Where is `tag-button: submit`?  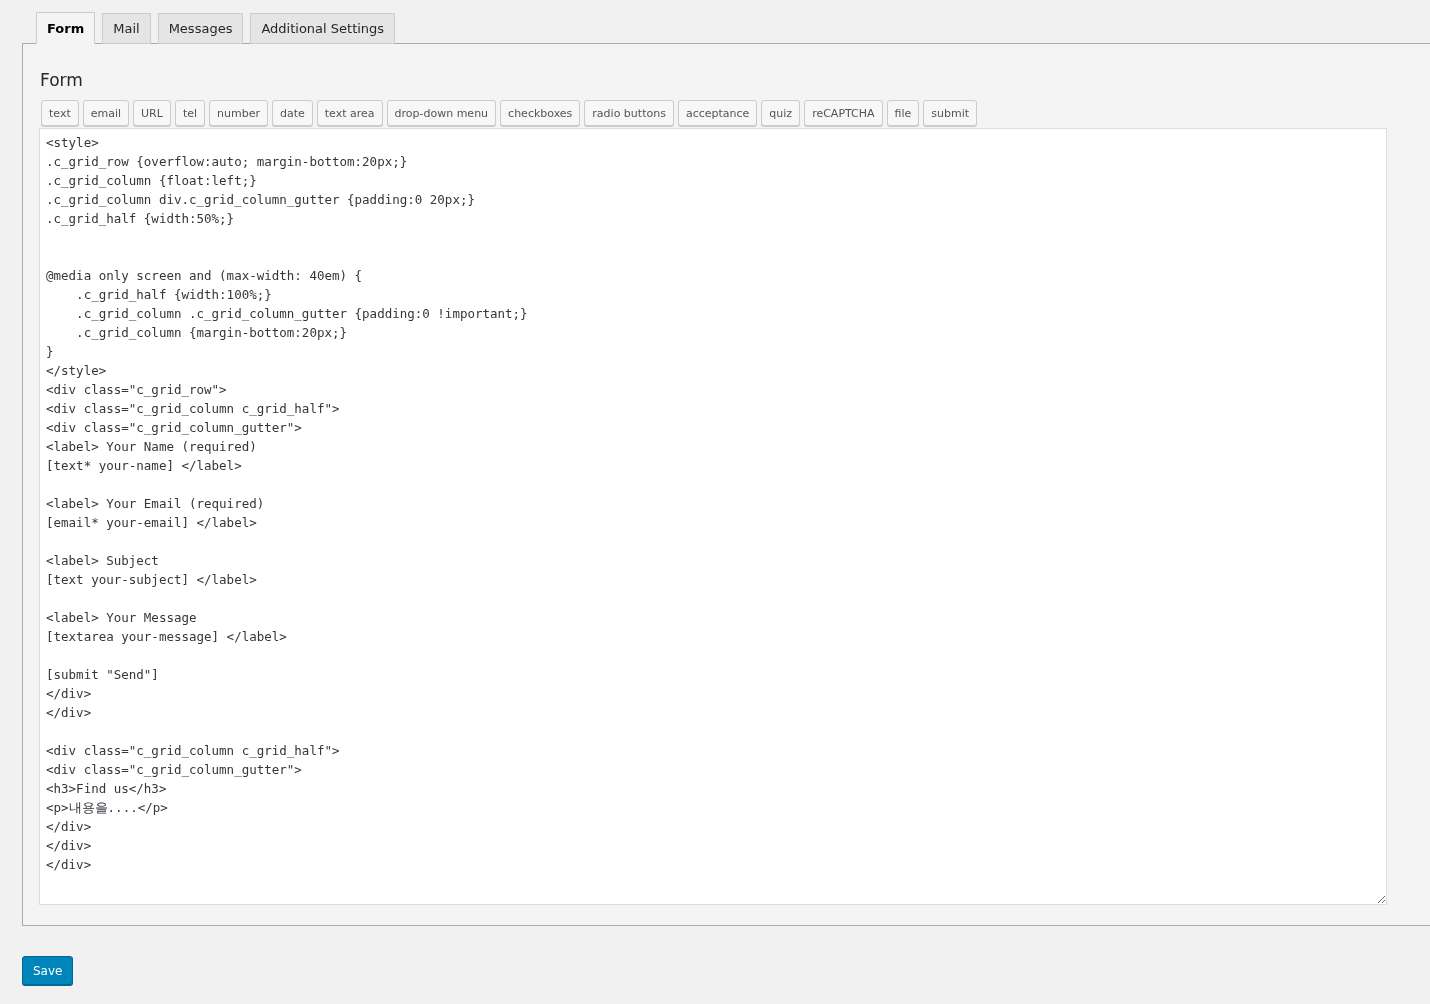 tag-button: submit is located at coordinates (950, 113).